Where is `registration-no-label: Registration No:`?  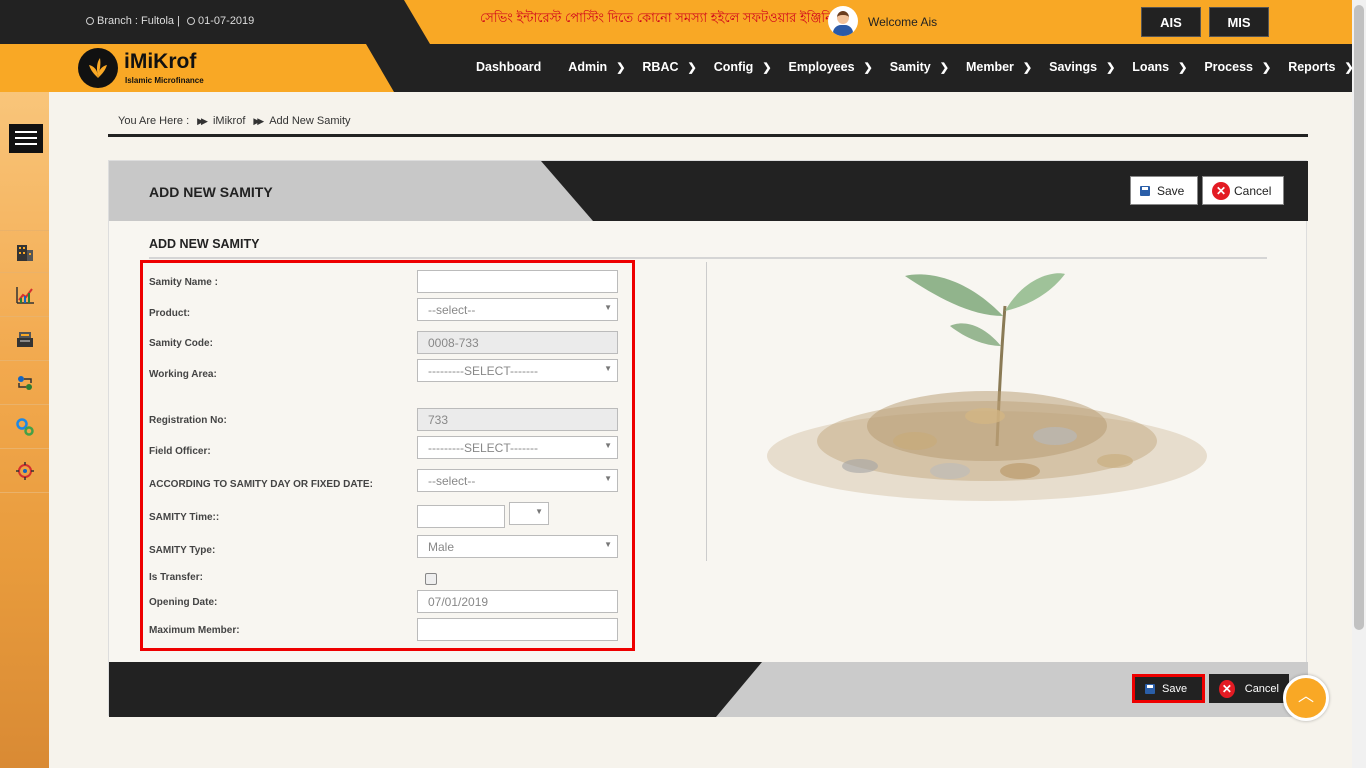
registration-no-label: Registration No: is located at coordinates (188, 420).